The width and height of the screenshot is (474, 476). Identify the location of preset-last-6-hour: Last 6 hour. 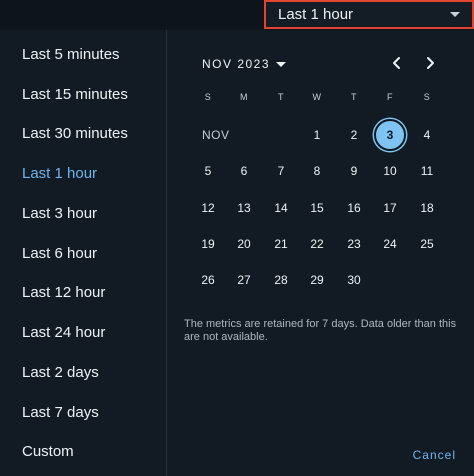
(59, 253).